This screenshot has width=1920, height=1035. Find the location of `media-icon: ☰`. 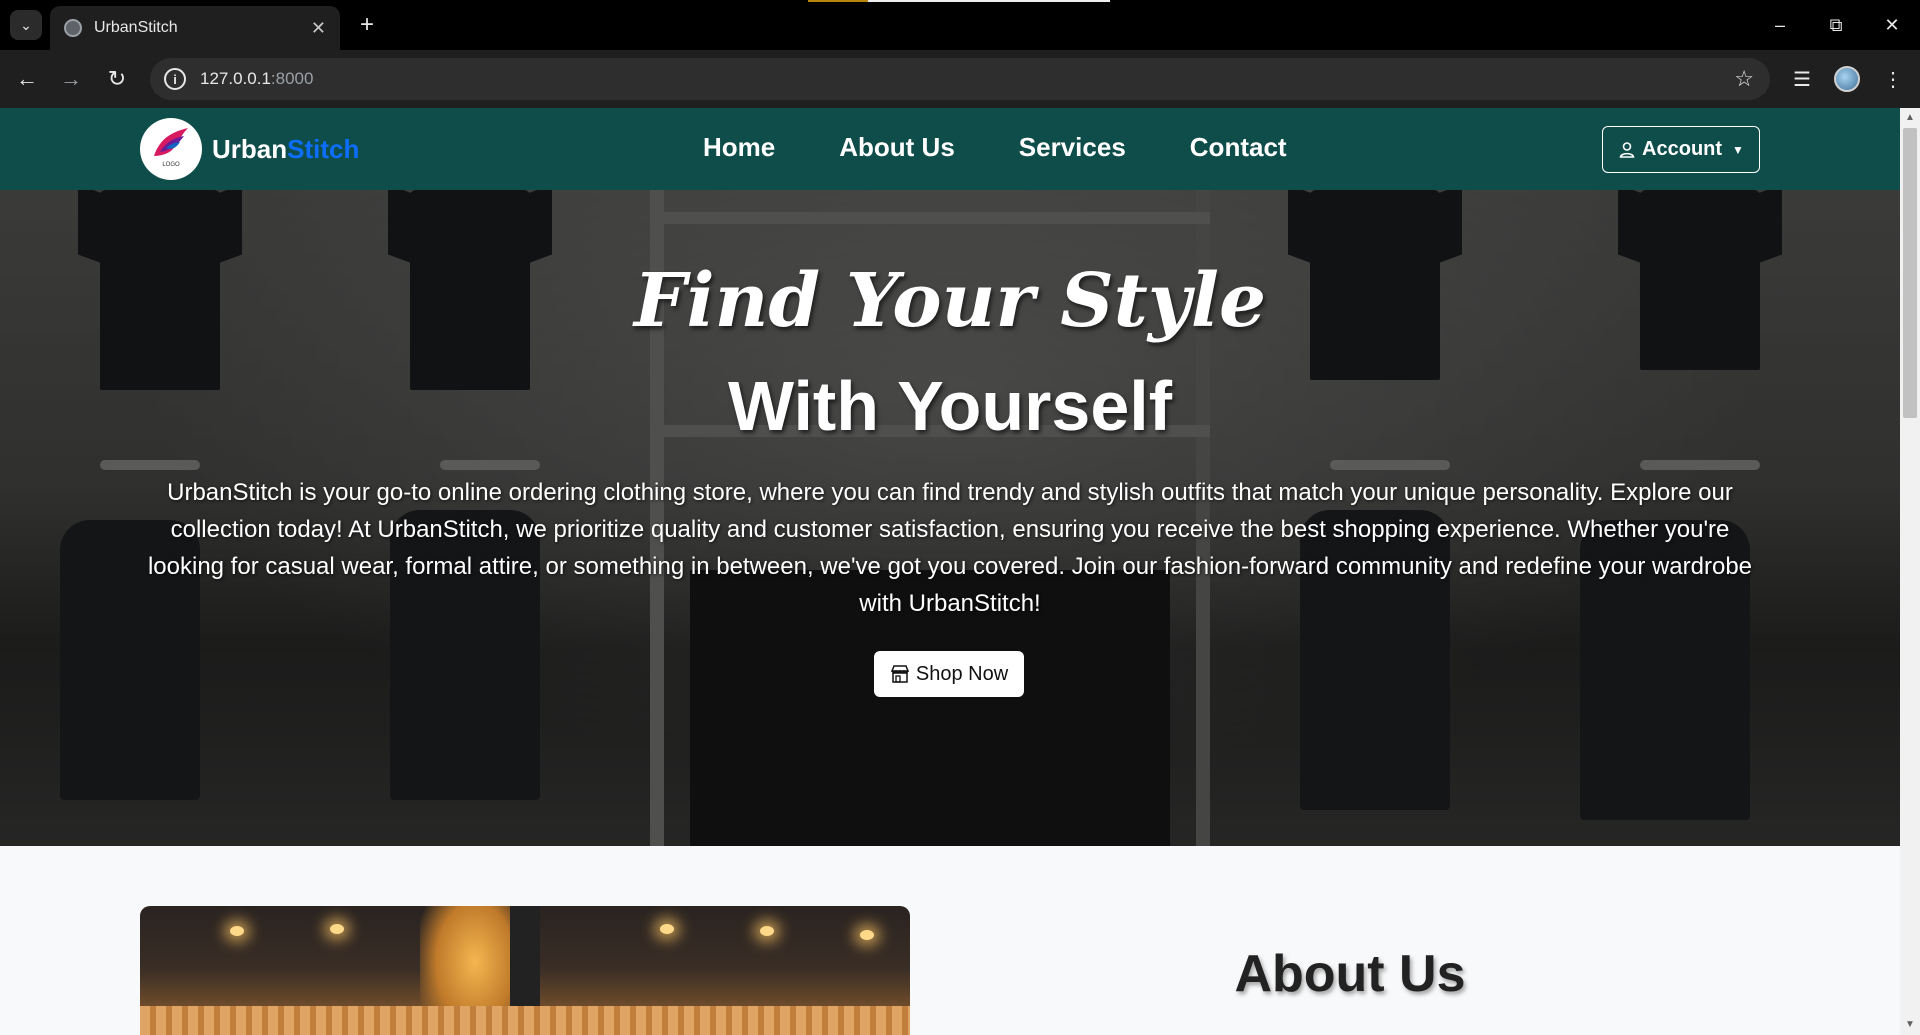

media-icon: ☰ is located at coordinates (1802, 79).